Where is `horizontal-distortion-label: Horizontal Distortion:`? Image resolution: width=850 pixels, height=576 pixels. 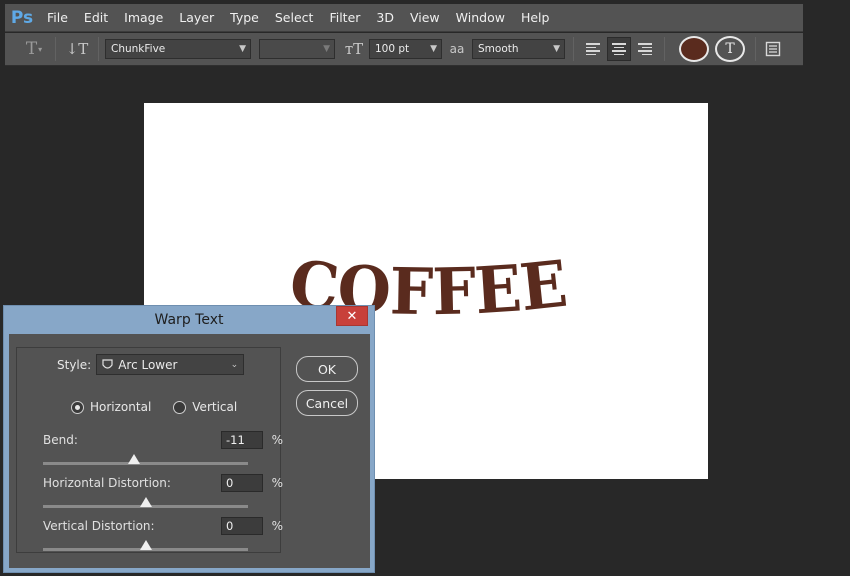 horizontal-distortion-label: Horizontal Distortion: is located at coordinates (107, 483).